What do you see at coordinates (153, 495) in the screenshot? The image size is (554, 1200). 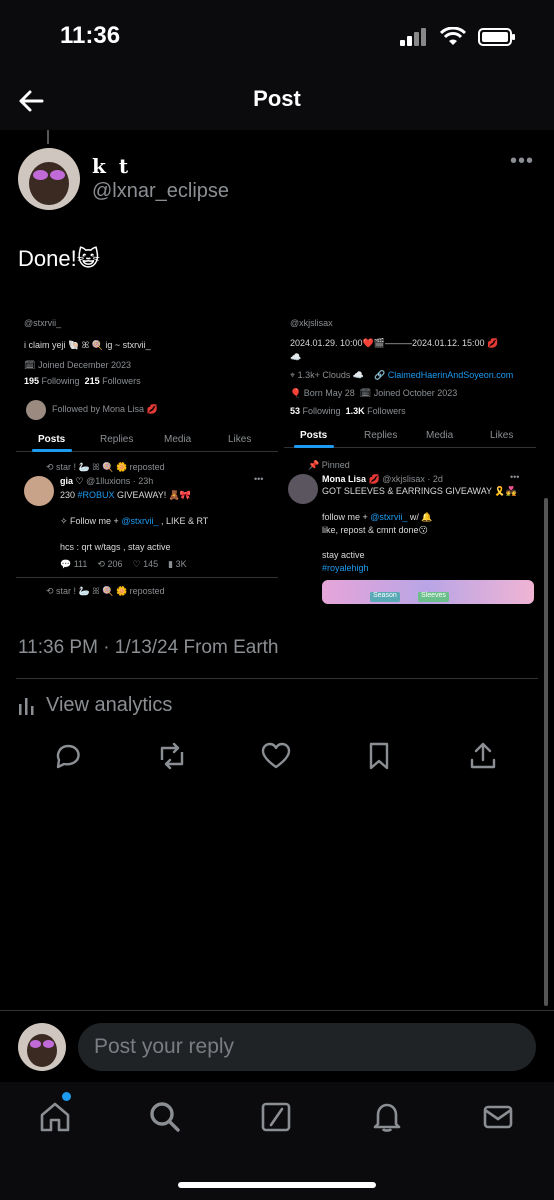 I see `left-tweet-line1-post: GIVEAWAY! 🧸🎀` at bounding box center [153, 495].